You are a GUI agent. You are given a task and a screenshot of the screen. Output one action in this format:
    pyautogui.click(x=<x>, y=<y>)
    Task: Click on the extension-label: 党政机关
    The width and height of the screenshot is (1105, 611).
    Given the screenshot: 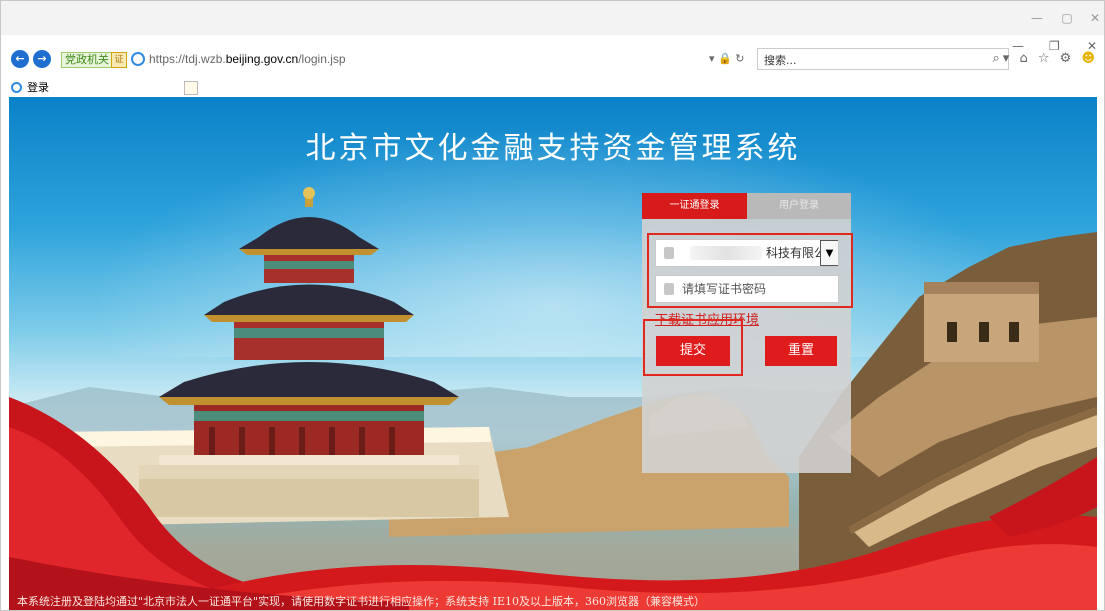 What is the action you would take?
    pyautogui.click(x=87, y=60)
    